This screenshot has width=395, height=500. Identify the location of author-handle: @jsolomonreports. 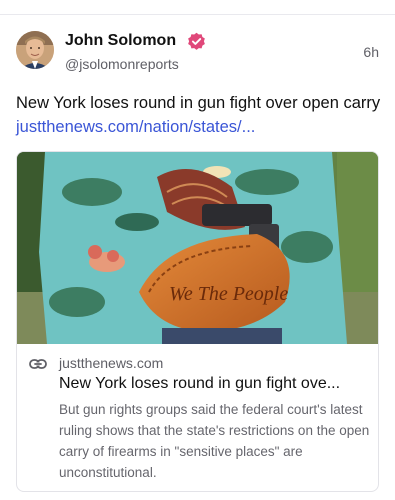
(122, 64).